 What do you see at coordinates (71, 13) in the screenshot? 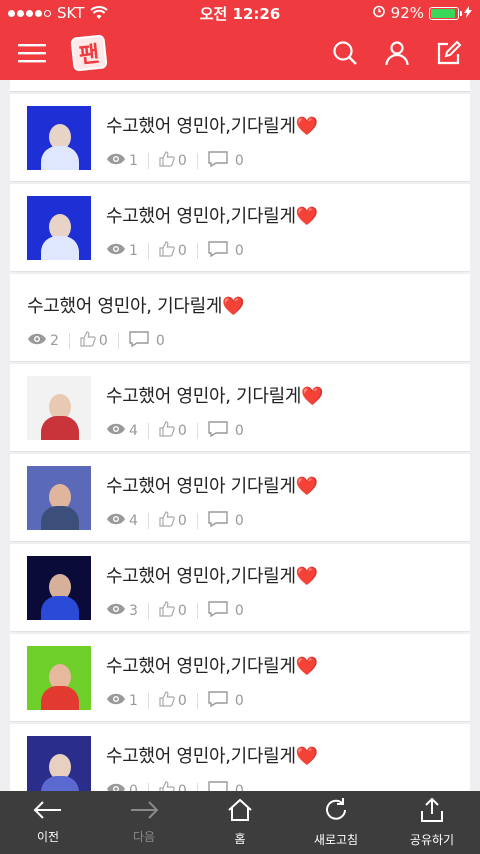
I see `carrier-label: SKT` at bounding box center [71, 13].